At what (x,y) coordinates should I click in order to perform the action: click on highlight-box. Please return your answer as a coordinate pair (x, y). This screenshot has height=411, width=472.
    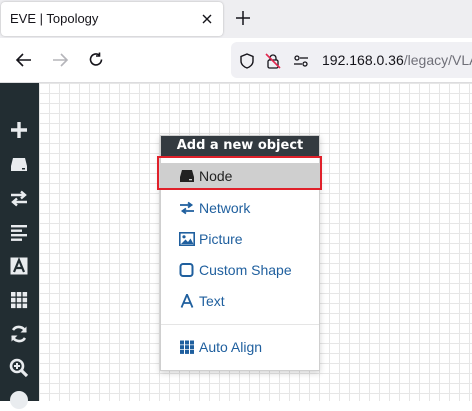
    Looking at the image, I should click on (239, 173).